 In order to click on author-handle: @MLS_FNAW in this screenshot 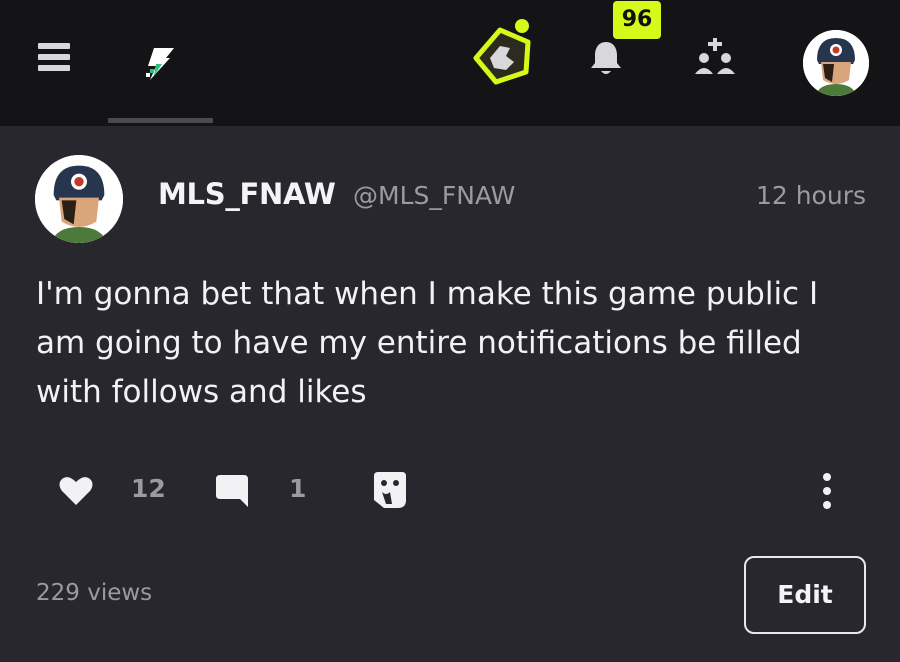, I will do `click(434, 195)`.